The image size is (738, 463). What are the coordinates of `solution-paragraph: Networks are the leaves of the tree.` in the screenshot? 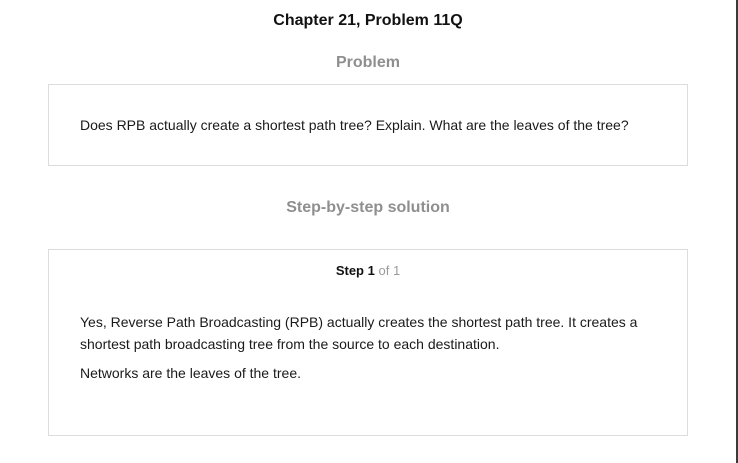 It's located at (190, 373).